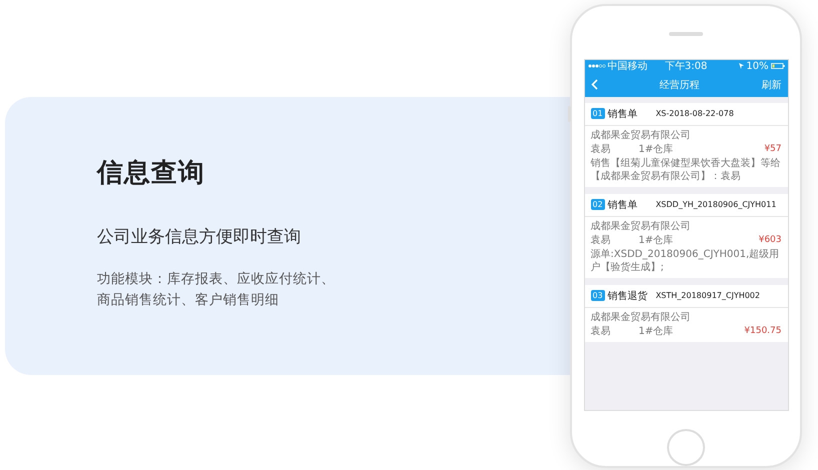  I want to click on record-amount: ¥150.75, so click(763, 331).